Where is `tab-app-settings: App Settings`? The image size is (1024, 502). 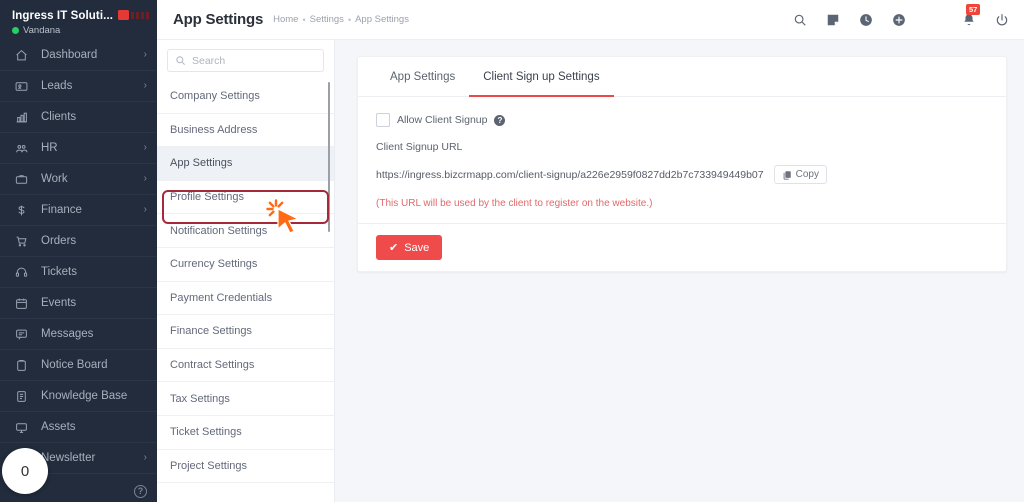
tab-app-settings: App Settings is located at coordinates (422, 77).